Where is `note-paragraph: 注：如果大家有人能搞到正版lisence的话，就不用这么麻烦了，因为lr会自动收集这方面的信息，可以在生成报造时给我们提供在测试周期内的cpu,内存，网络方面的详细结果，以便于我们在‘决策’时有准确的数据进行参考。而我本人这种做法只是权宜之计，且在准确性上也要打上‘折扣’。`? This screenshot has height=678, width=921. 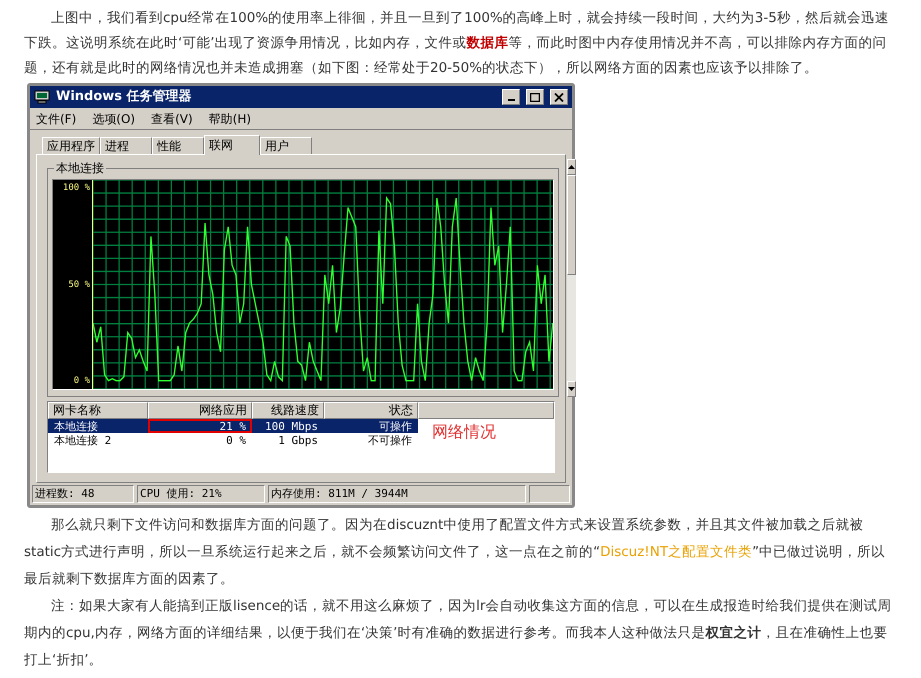
note-paragraph: 注：如果大家有人能搞到正版lisence的话，就不用这么麻烦了，因为lr会自动收集这方面的信息，可以在生成报造时给我们提供在测试周期内的cpu,内存，网络方面的详细结果，以便于我们在‘决策’时有准确的数据进行参考。而我本人这种做法只是权宜之计，且在准确性上也要打上‘折扣’。 is located at coordinates (457, 633).